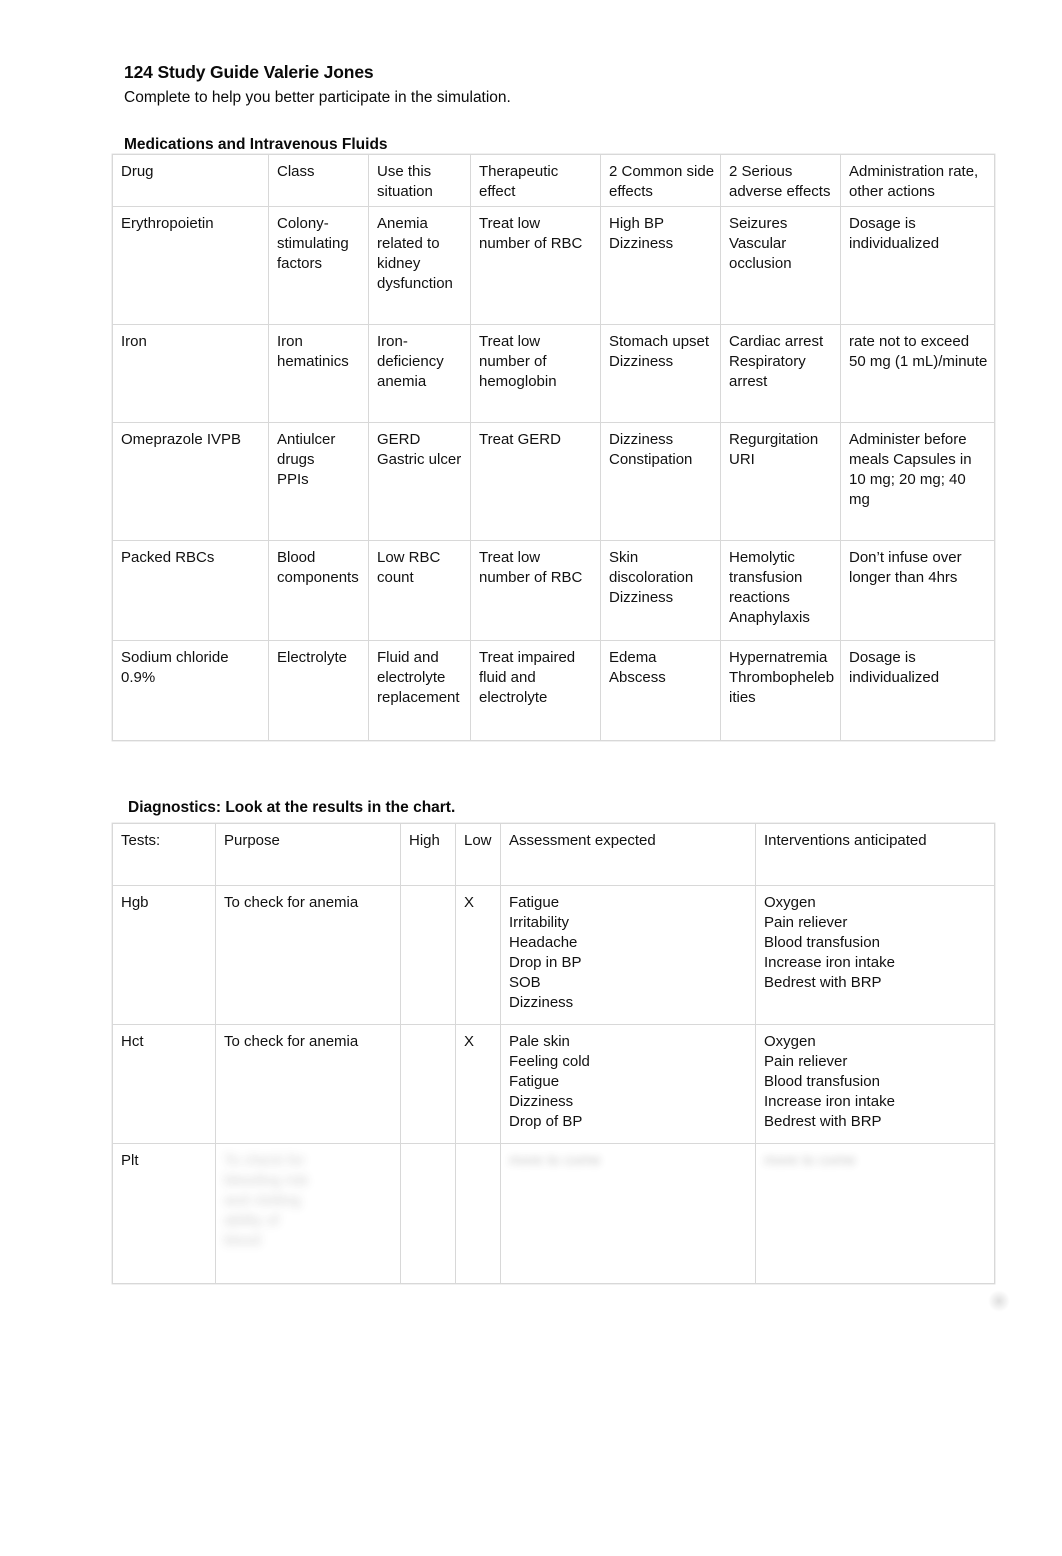 The image size is (1062, 1556). I want to click on column-header-high: High, so click(428, 854).